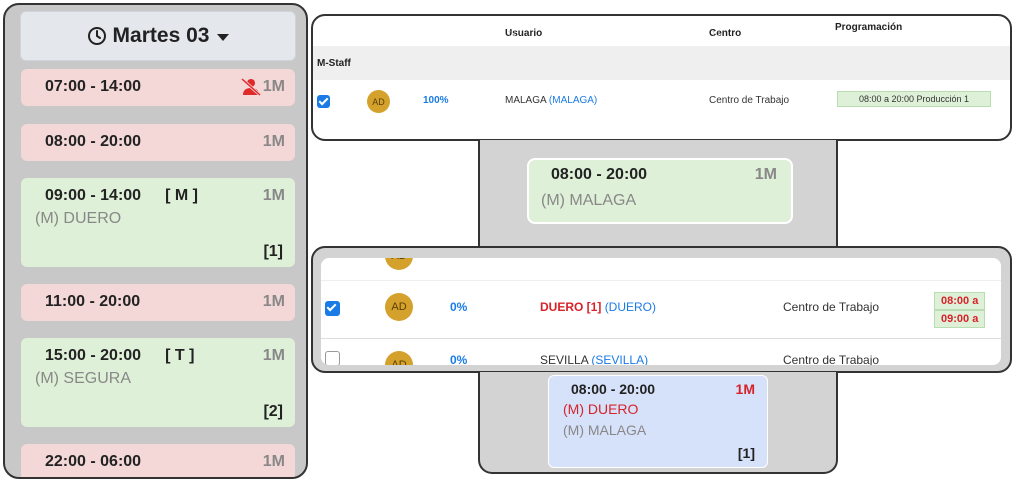 Image resolution: width=1024 pixels, height=482 pixels. I want to click on table-row: AD, so click(661, 269).